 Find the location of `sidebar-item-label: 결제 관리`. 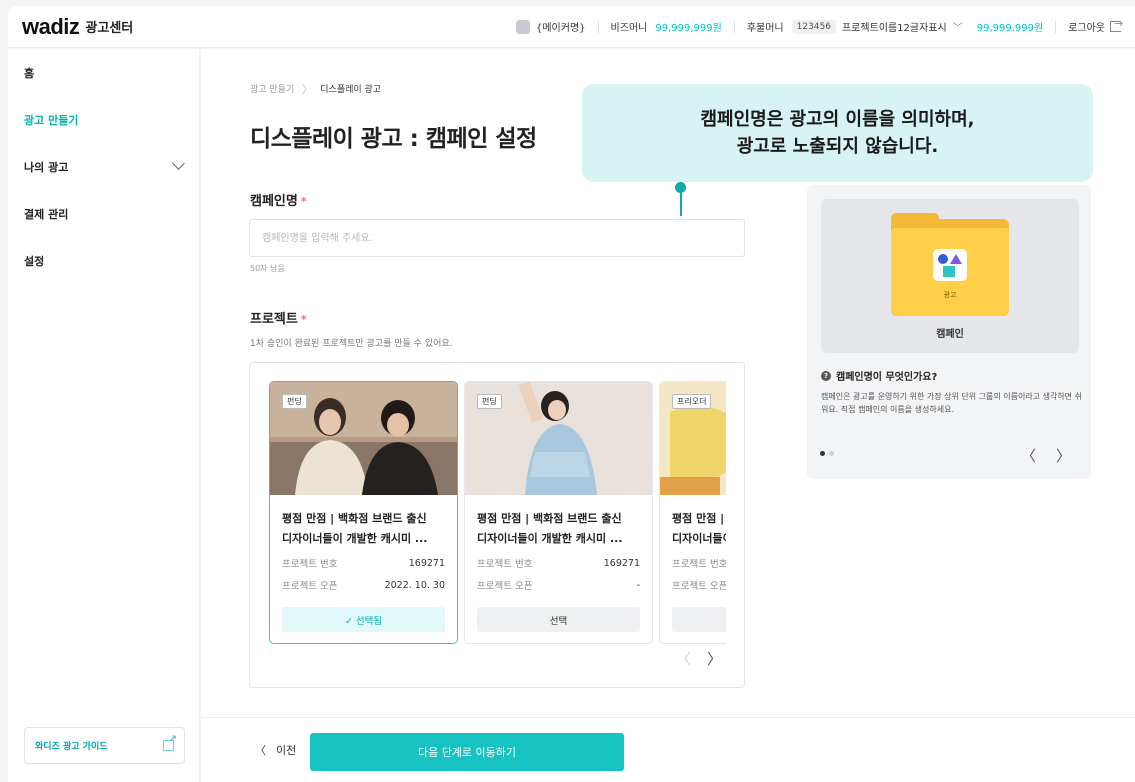

sidebar-item-label: 결제 관리 is located at coordinates (46, 214).